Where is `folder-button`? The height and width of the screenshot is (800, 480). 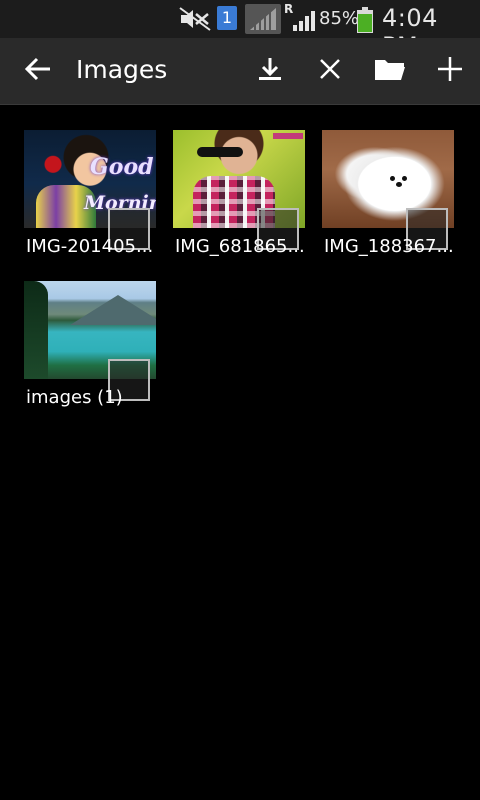
folder-button is located at coordinates (390, 71).